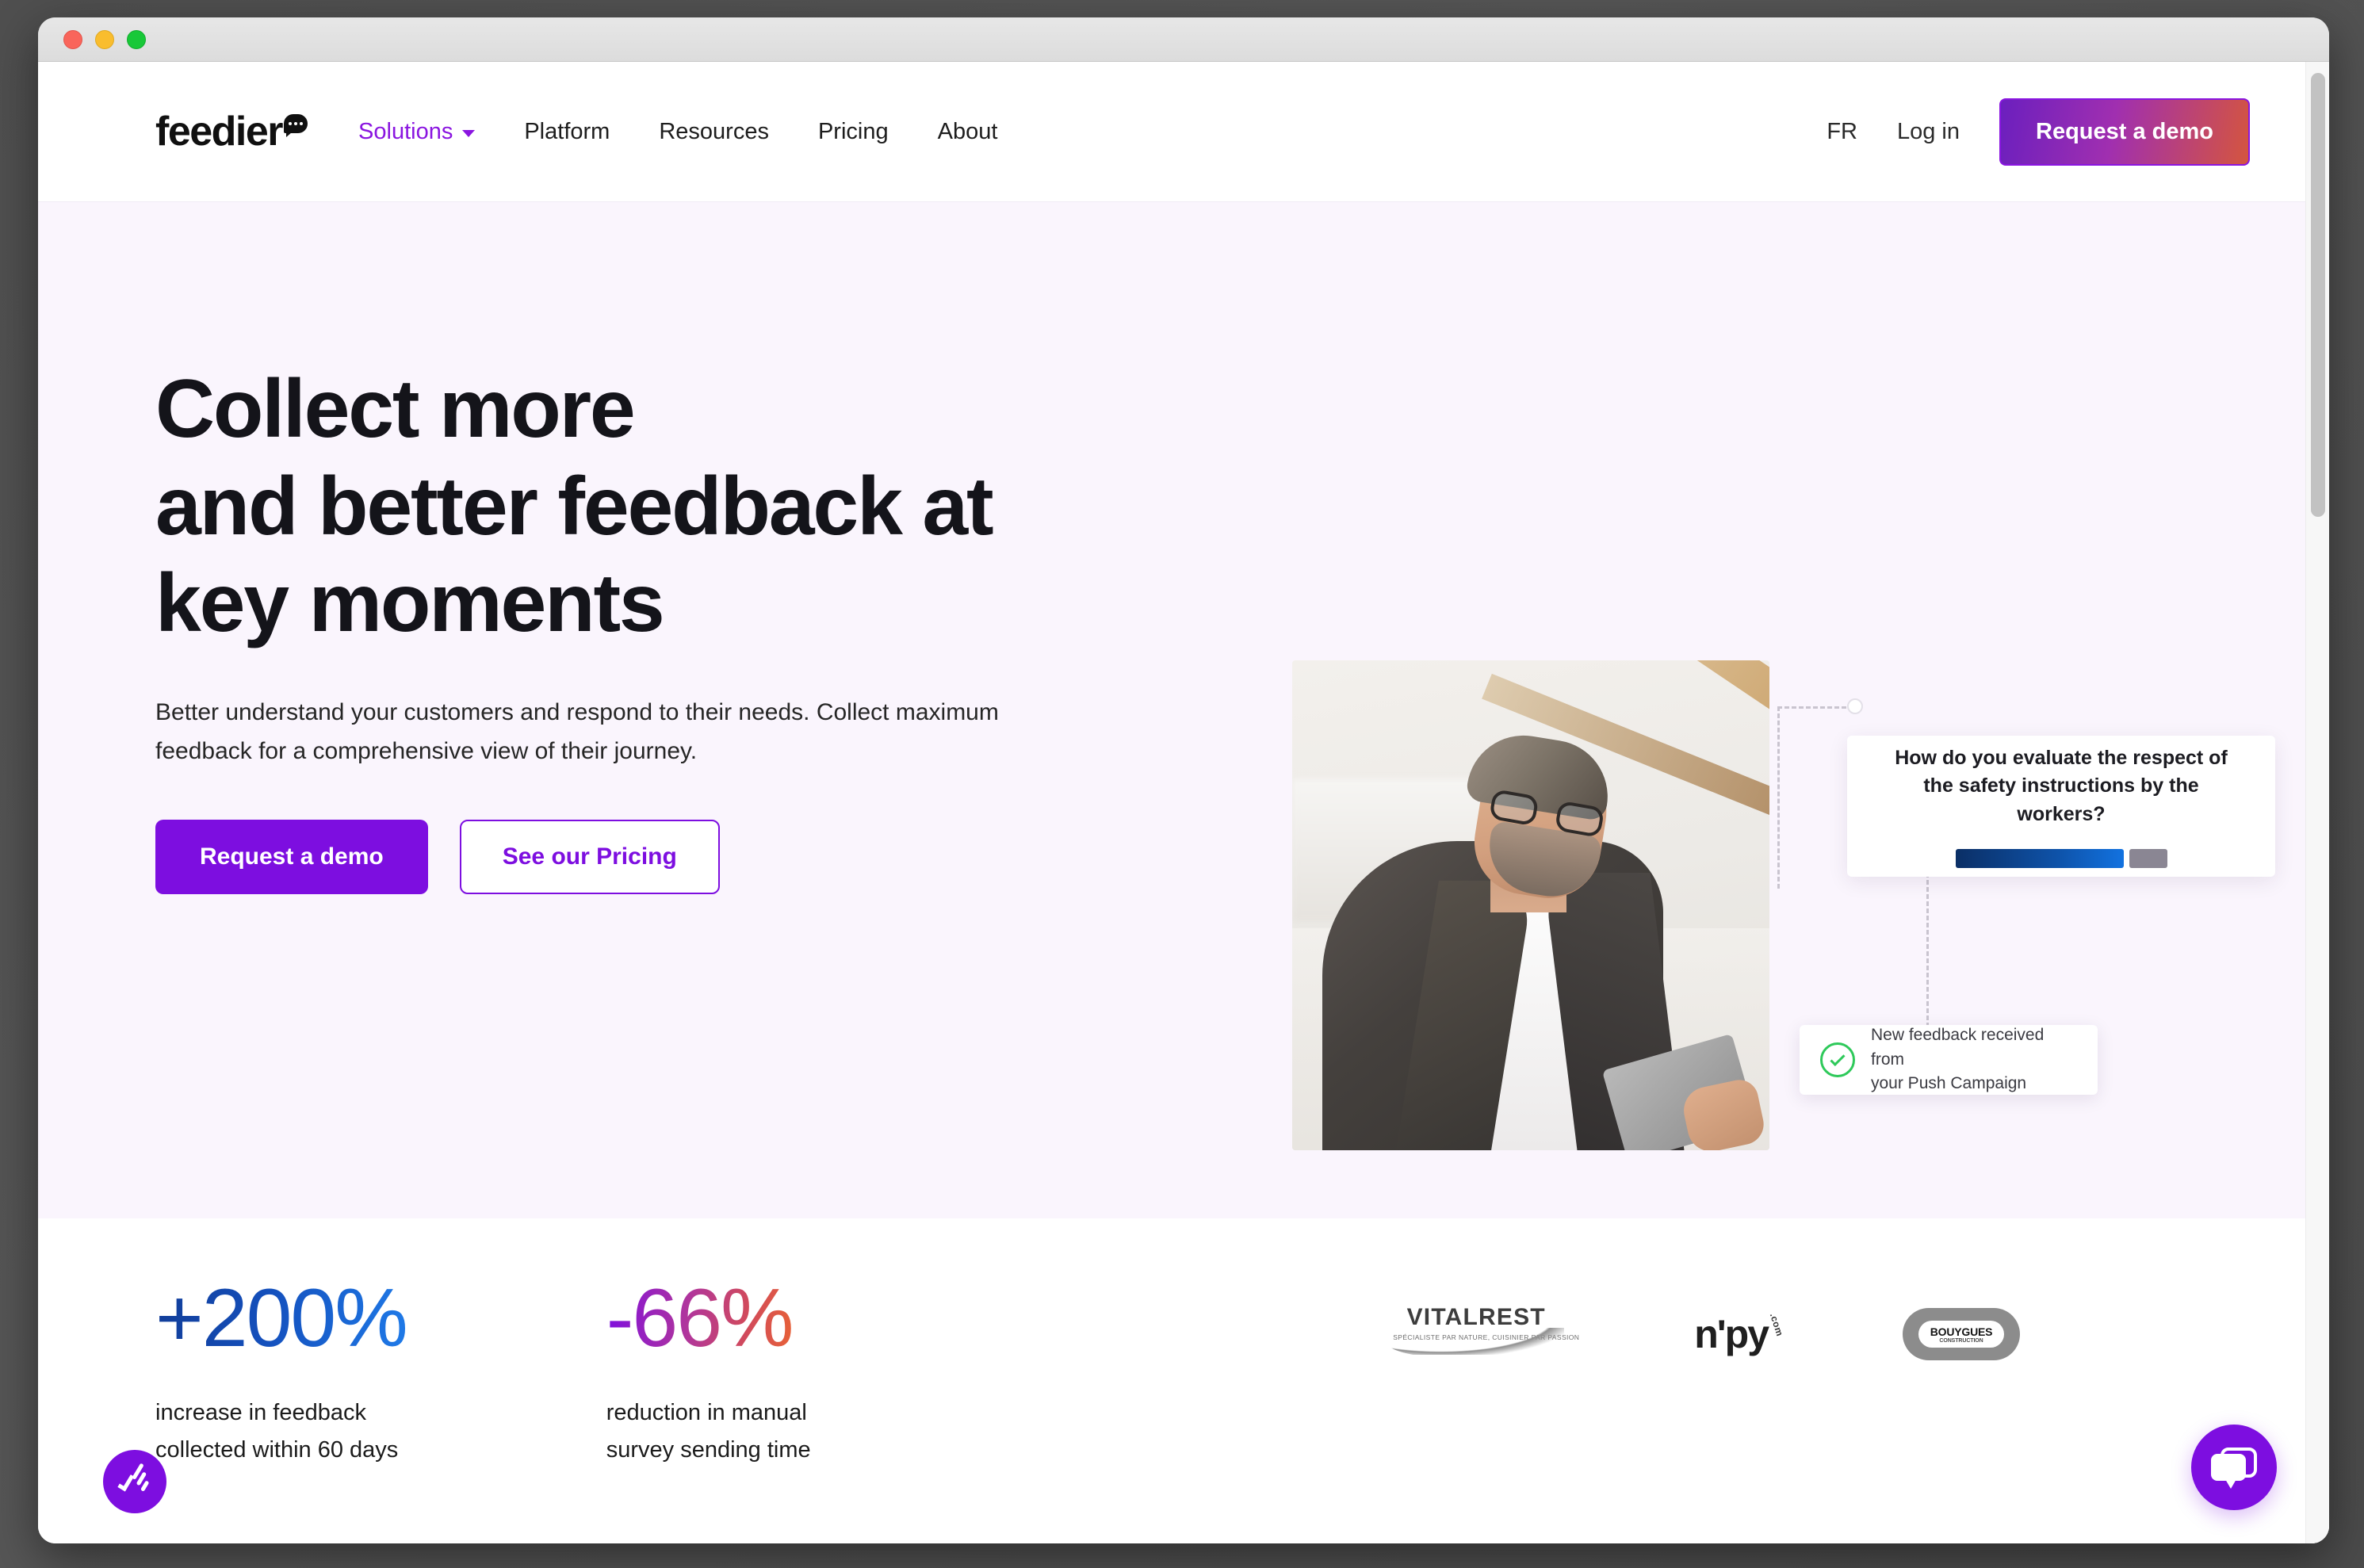  What do you see at coordinates (469, 133) in the screenshot?
I see `chevron-down-icon` at bounding box center [469, 133].